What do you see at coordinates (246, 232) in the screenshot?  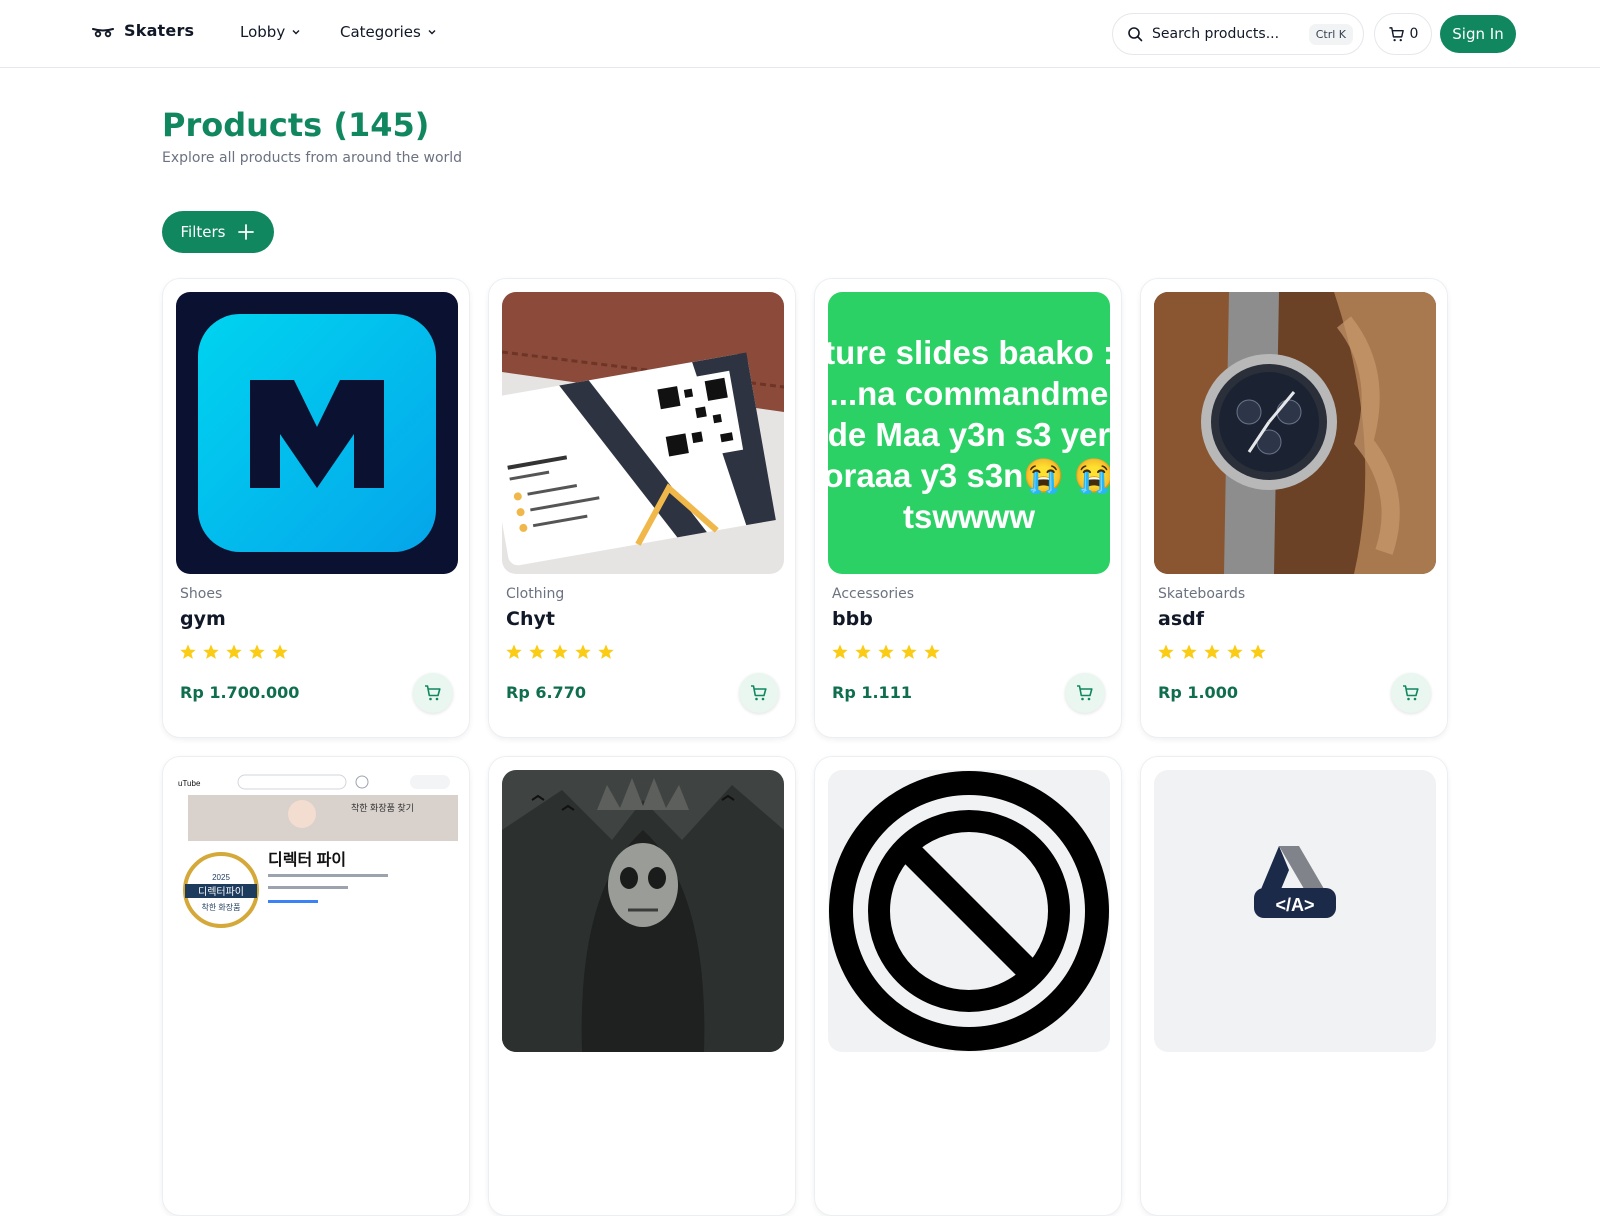 I see `plus-icon` at bounding box center [246, 232].